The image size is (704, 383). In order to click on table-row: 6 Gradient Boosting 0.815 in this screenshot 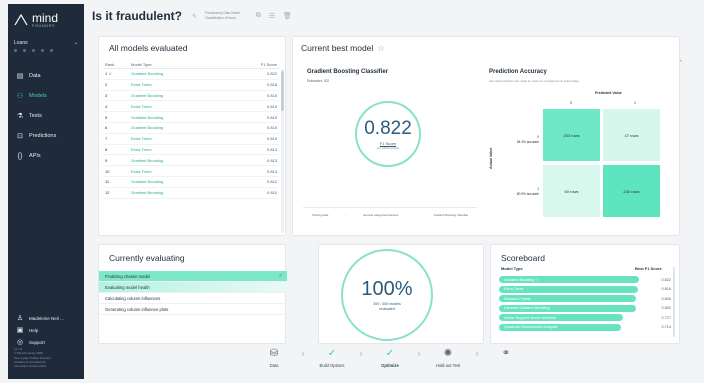, I will do `click(191, 128)`.